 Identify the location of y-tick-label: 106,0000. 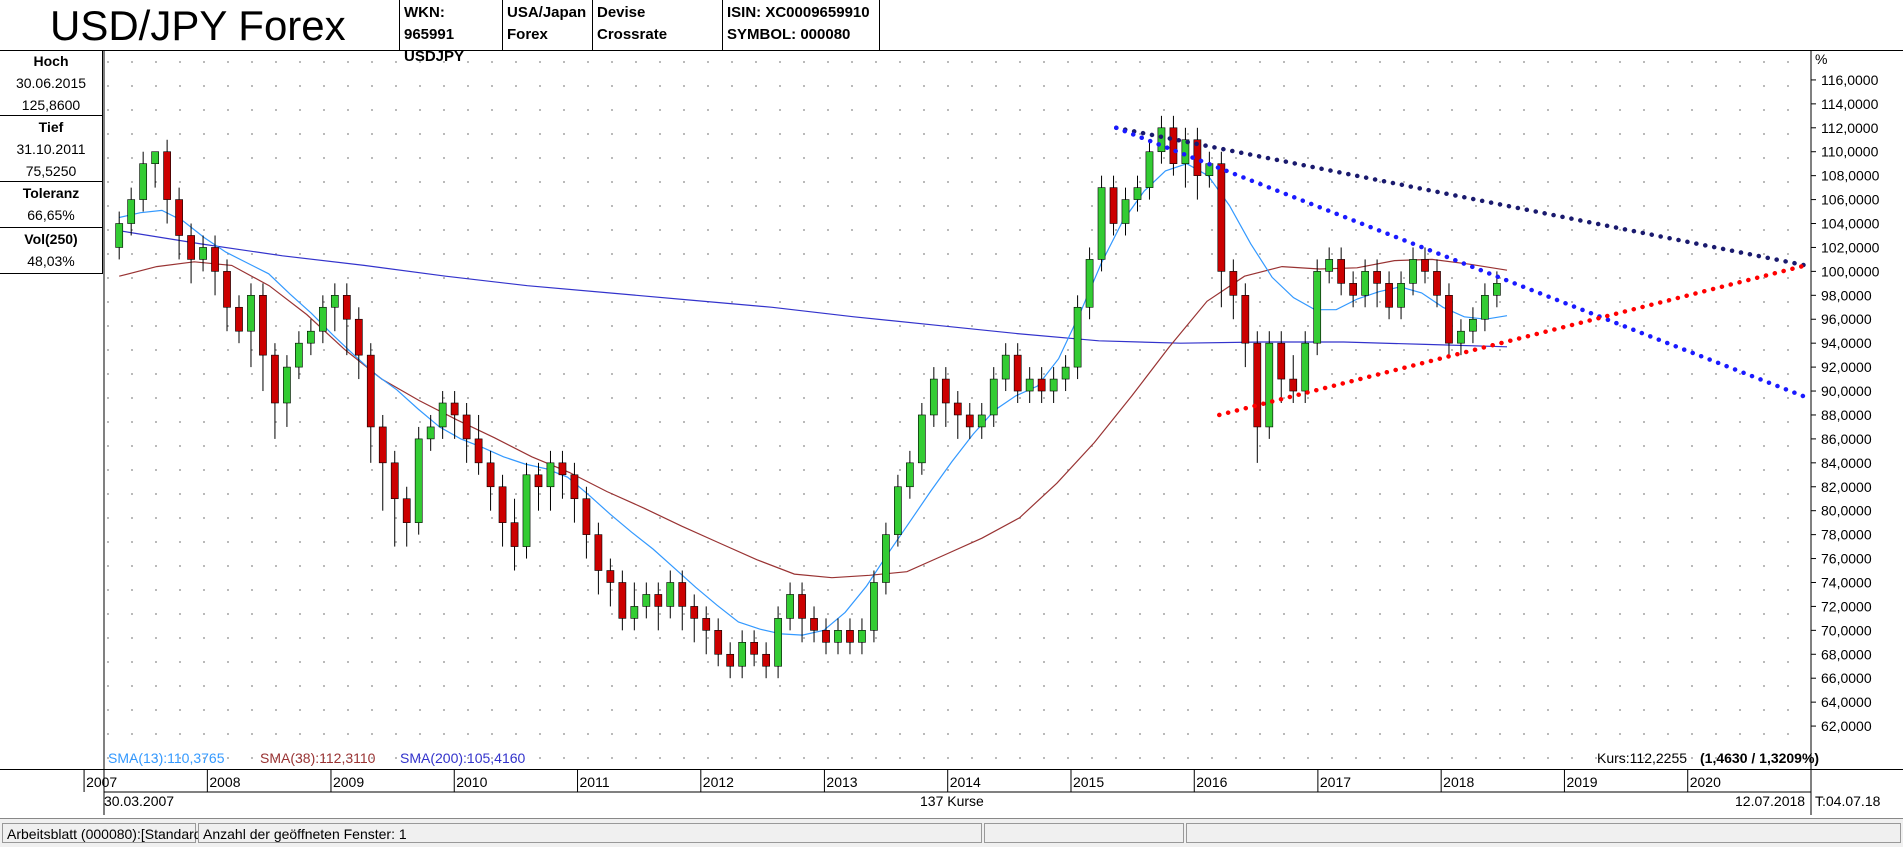
(1850, 200).